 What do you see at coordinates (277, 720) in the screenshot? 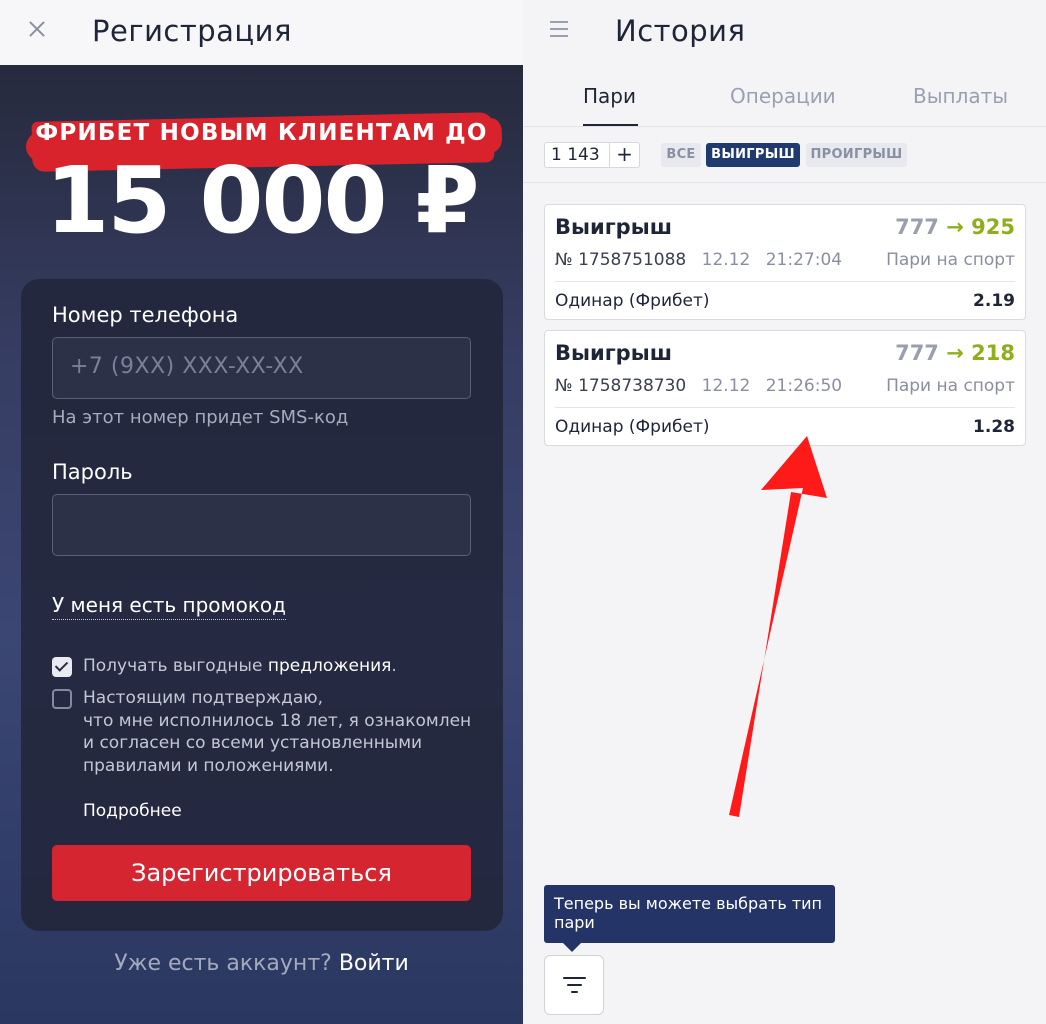
I see `age-confirm-line: что мне исполнилось 18 лет, я ознакомлен` at bounding box center [277, 720].